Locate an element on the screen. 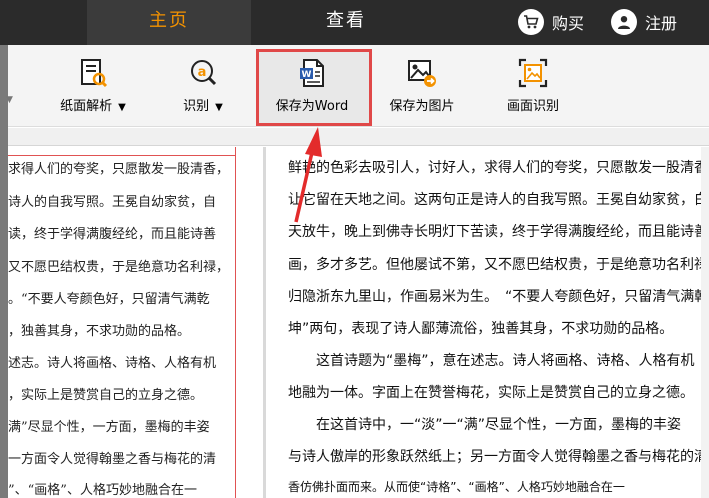  word-document-icon: W is located at coordinates (312, 73).